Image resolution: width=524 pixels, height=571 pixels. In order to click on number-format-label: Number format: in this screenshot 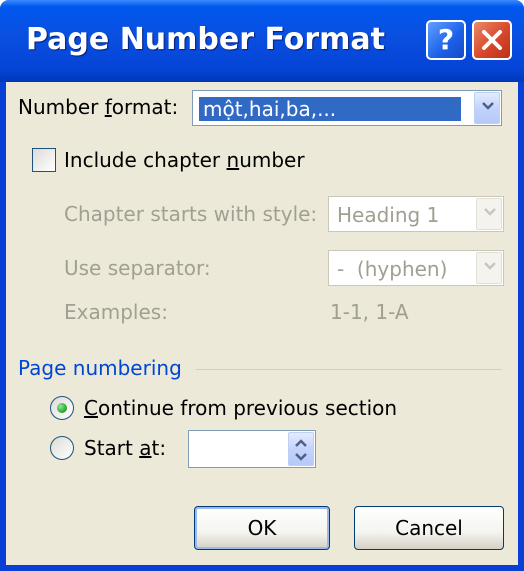, I will do `click(98, 107)`.